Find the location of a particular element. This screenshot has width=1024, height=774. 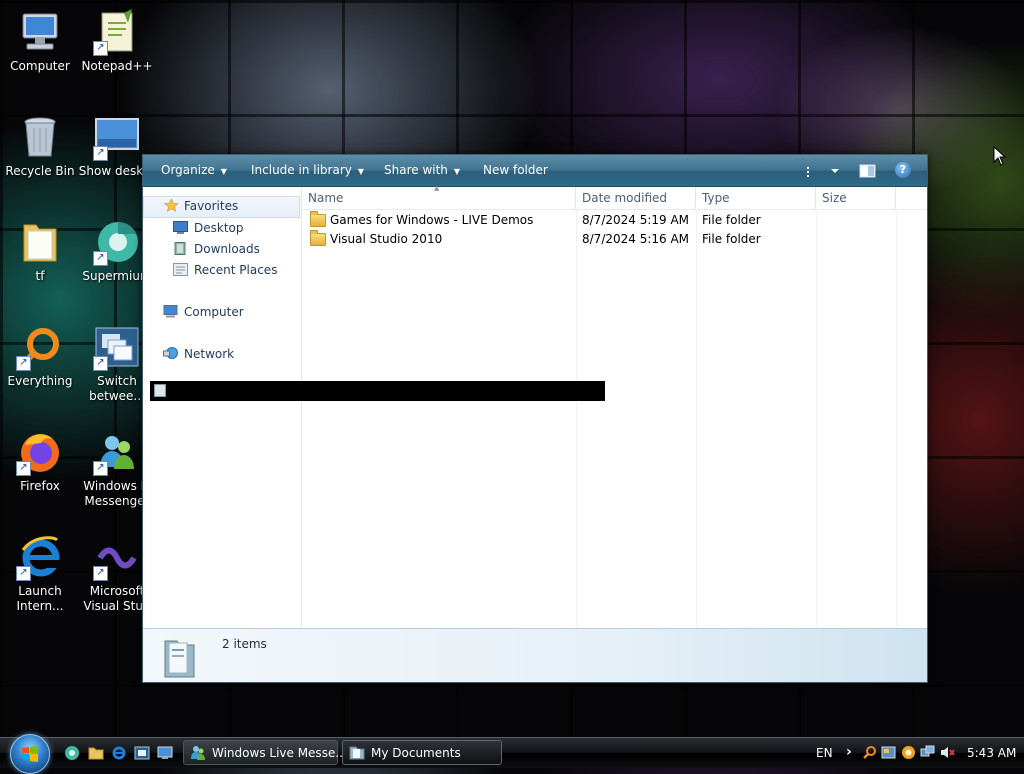

desktop-icon-label: tf is located at coordinates (40, 276).